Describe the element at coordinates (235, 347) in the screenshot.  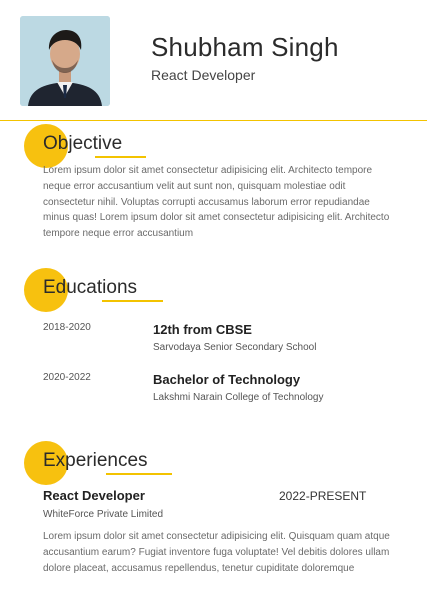
I see `education-school: Sarvodaya Senior Secondary School` at that location.